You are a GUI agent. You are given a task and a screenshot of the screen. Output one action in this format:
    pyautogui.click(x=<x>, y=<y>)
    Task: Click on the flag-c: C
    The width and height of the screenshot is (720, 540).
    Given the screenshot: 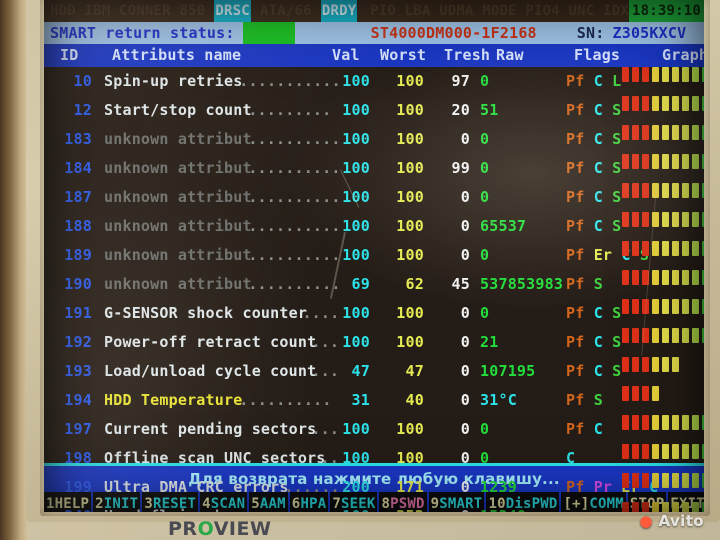 What is the action you would take?
    pyautogui.click(x=598, y=342)
    